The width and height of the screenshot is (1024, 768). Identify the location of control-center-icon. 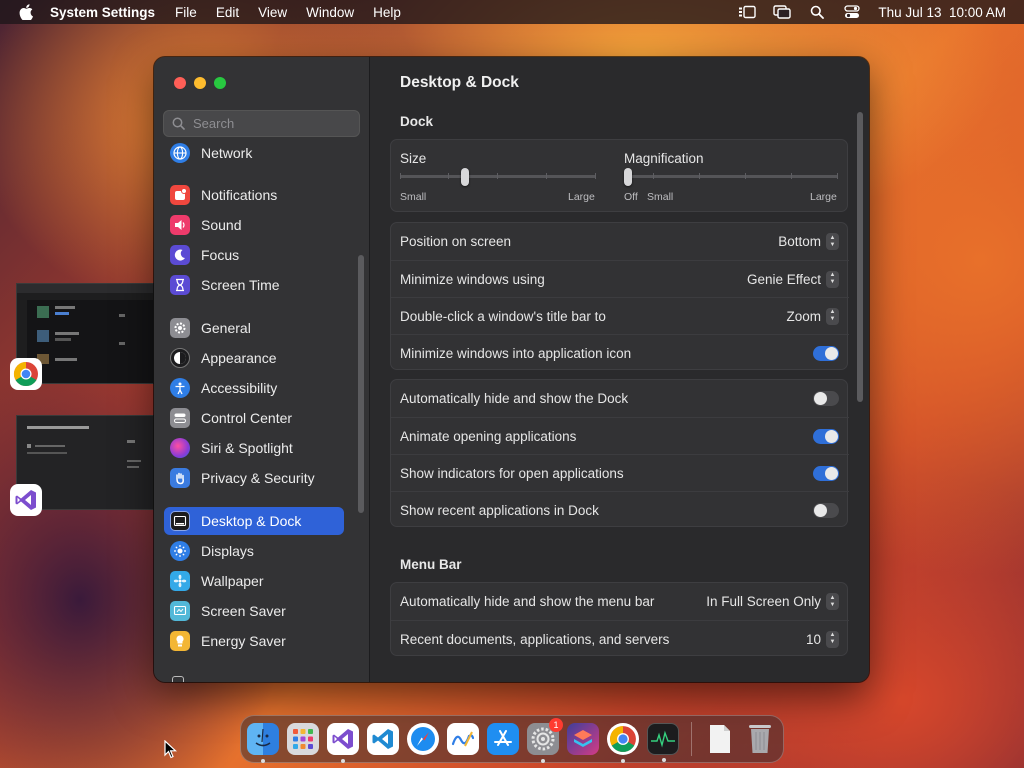
(180, 418).